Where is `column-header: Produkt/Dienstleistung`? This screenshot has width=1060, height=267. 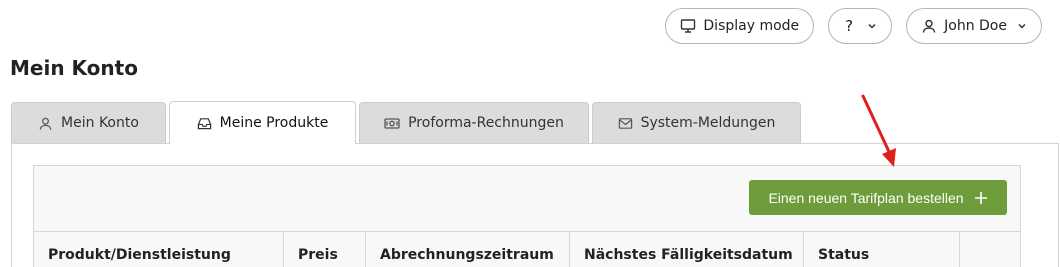
column-header: Produkt/Dienstleistung is located at coordinates (159, 249).